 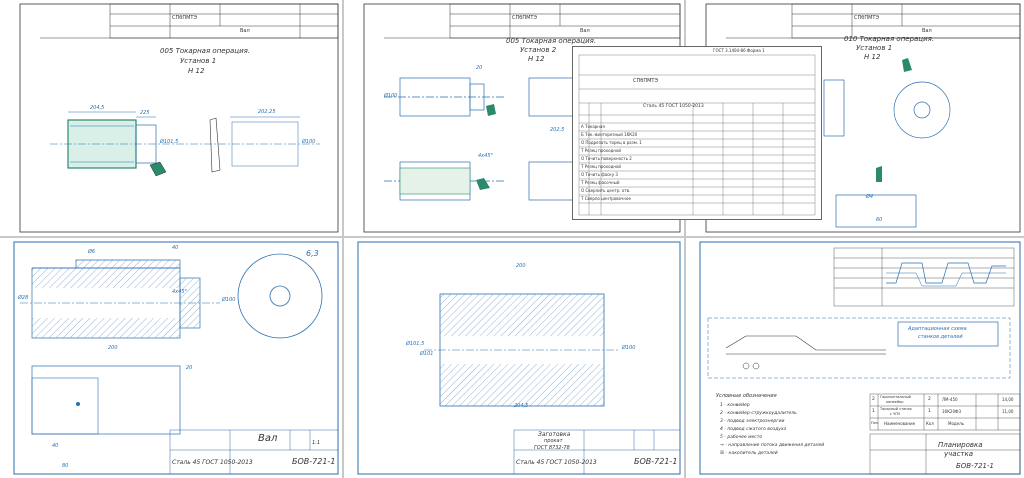 What do you see at coordinates (1008, 411) in the screenshot?
I see `table-cell: 11,00` at bounding box center [1008, 411].